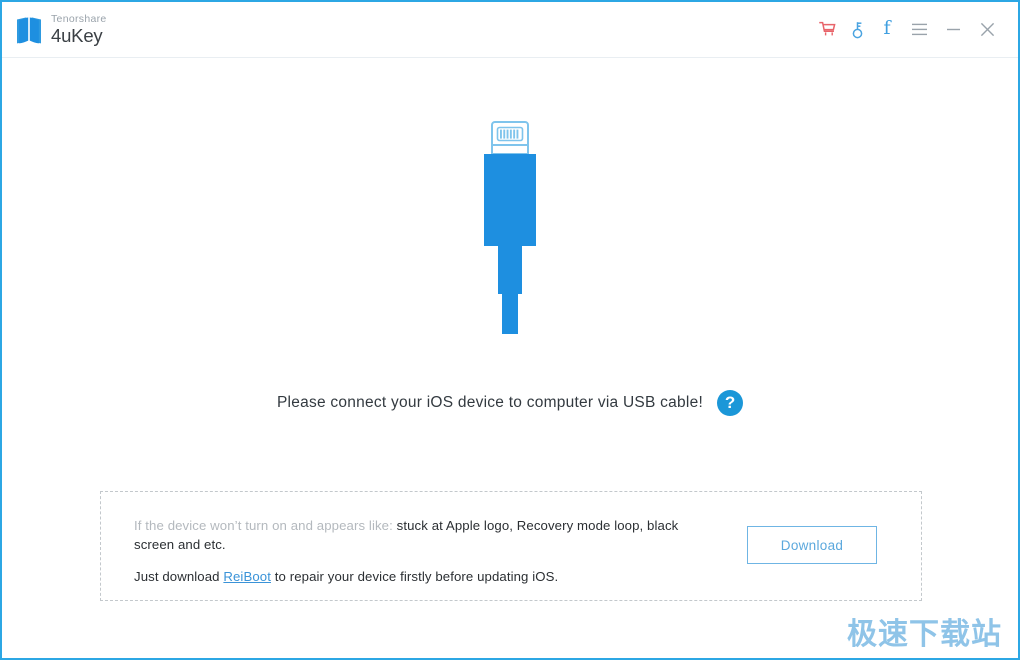 This screenshot has width=1020, height=660. Describe the element at coordinates (924, 634) in the screenshot. I see `site-watermark: 极速下载站` at that location.